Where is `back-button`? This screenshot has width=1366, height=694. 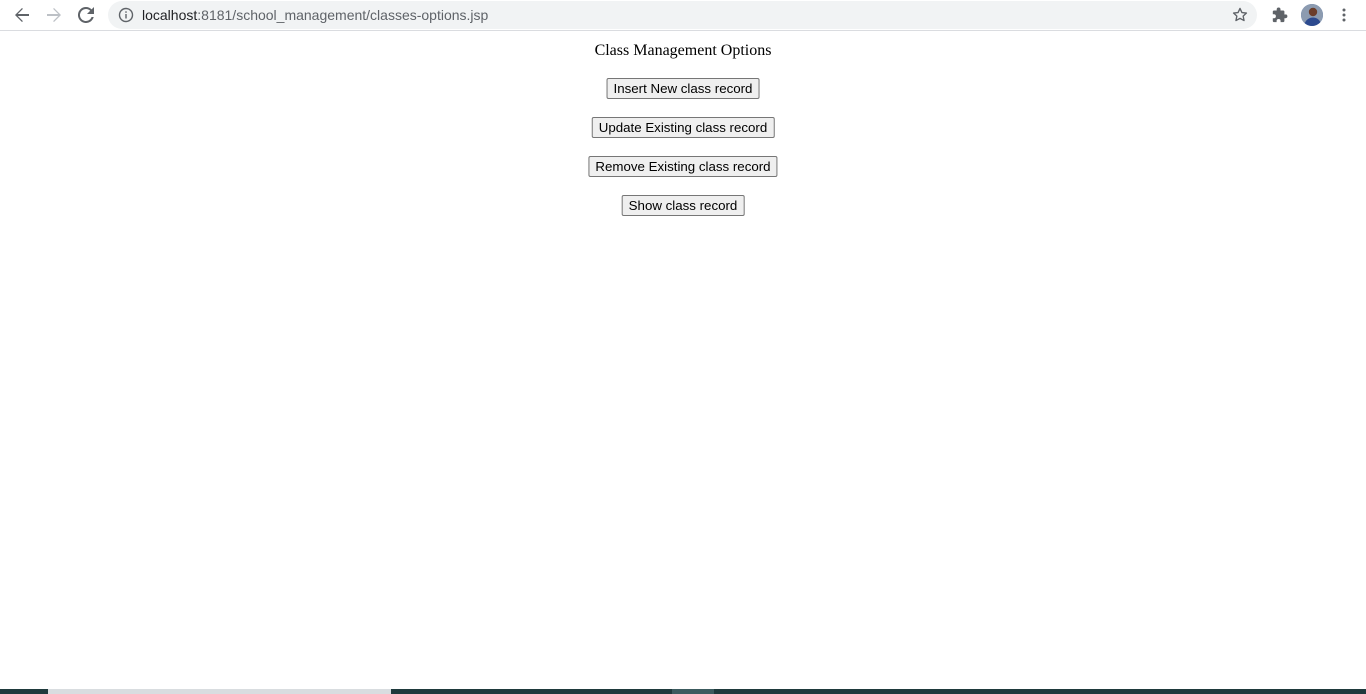
back-button is located at coordinates (22, 15).